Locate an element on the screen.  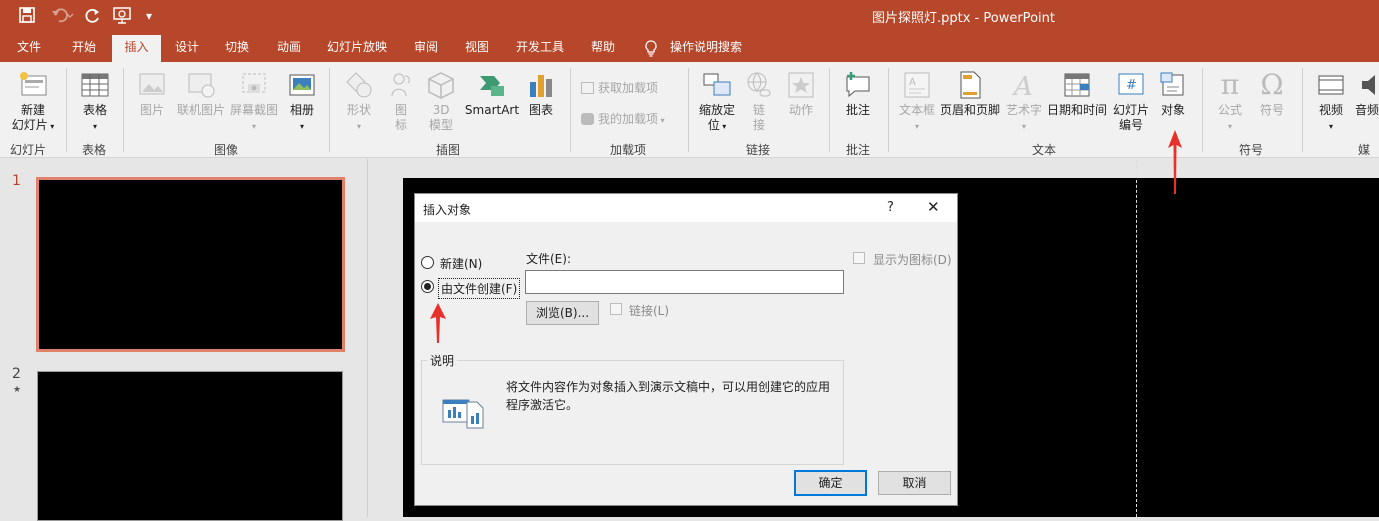
online-picture-button: 联机图片 is located at coordinates (201, 94).